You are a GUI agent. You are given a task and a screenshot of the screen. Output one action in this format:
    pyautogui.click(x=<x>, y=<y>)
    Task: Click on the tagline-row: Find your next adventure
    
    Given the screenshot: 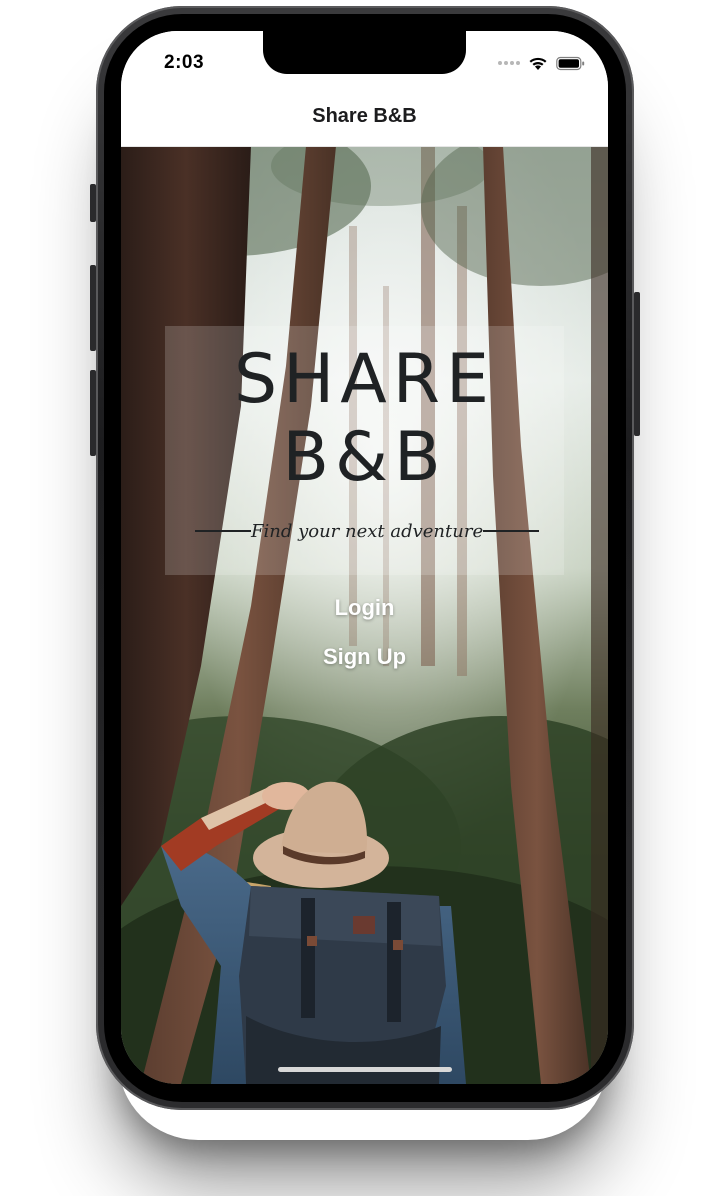 What is the action you would take?
    pyautogui.click(x=367, y=531)
    